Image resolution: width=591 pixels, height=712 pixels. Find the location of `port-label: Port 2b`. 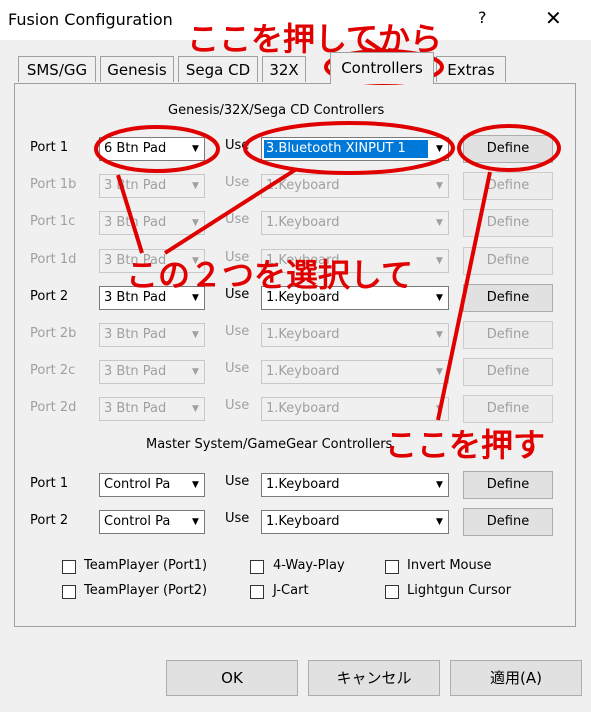

port-label: Port 2b is located at coordinates (53, 333).